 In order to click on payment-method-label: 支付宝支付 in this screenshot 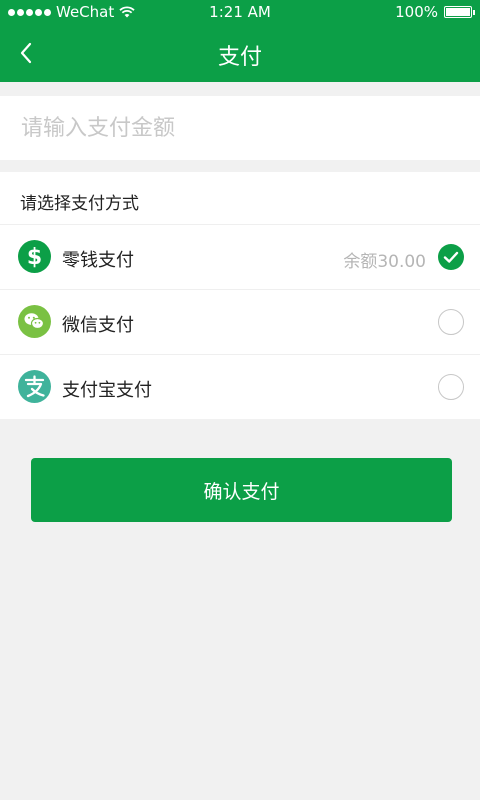, I will do `click(107, 390)`.